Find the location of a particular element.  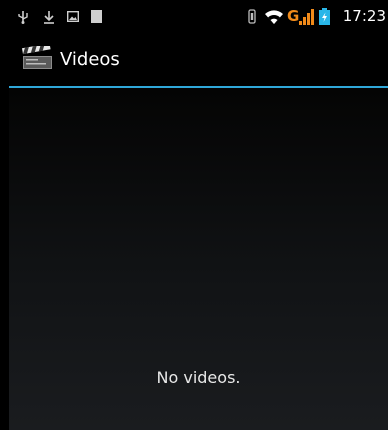

network-type-label: G is located at coordinates (293, 16).